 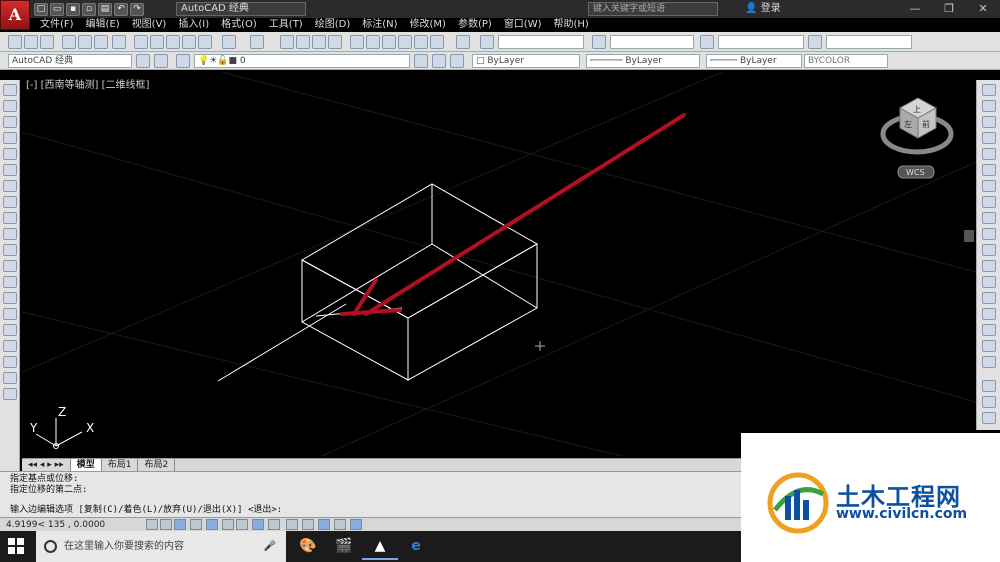 I want to click on restore-icon: ❐, so click(x=949, y=9).